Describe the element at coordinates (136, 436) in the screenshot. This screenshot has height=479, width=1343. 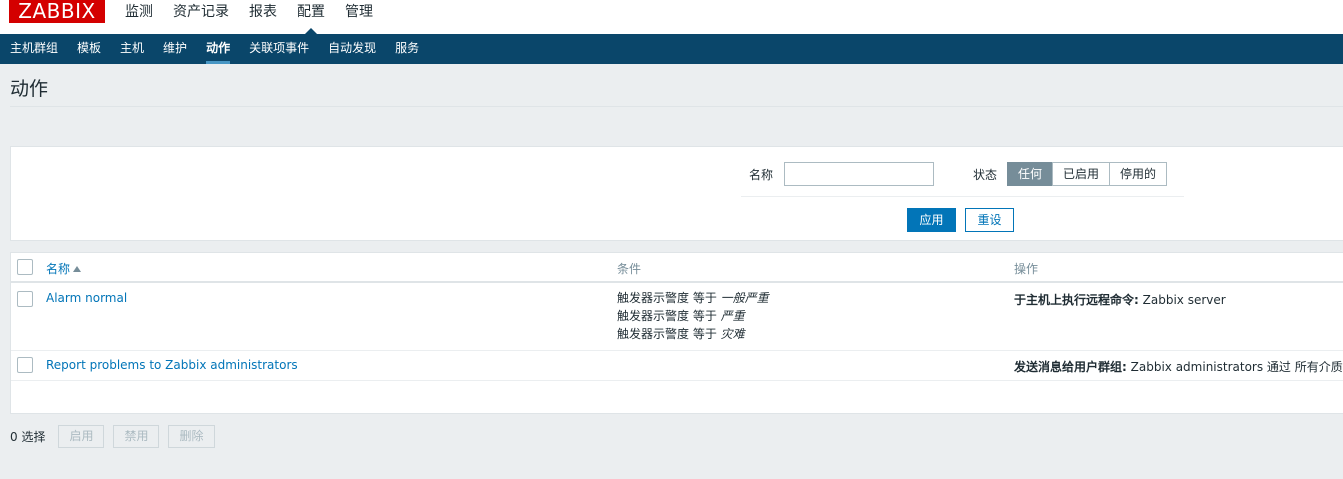
I see `disable-button: 禁用` at that location.